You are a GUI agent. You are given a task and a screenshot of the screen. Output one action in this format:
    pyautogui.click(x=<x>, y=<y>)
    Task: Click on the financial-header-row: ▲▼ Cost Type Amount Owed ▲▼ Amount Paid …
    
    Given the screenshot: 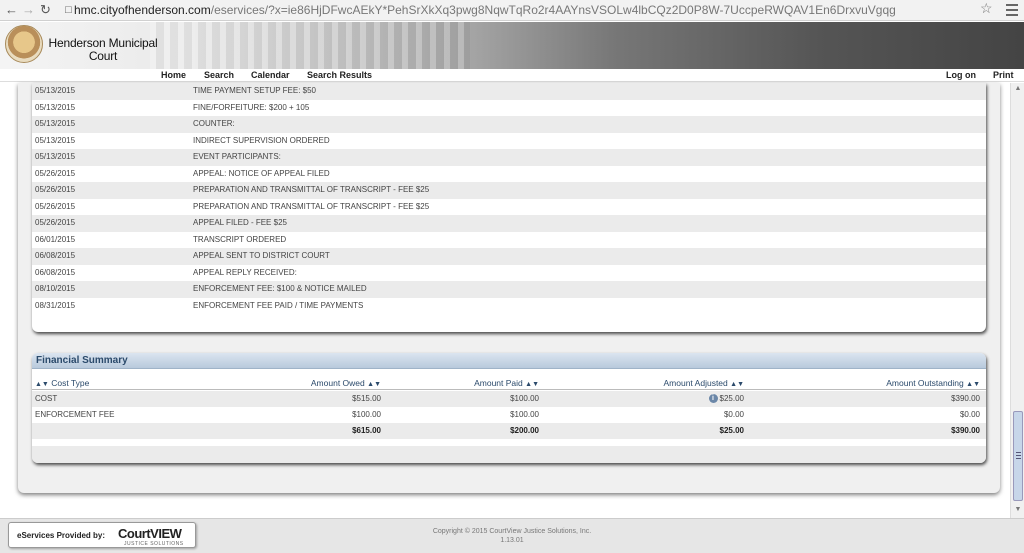 What is the action you would take?
    pyautogui.click(x=509, y=383)
    